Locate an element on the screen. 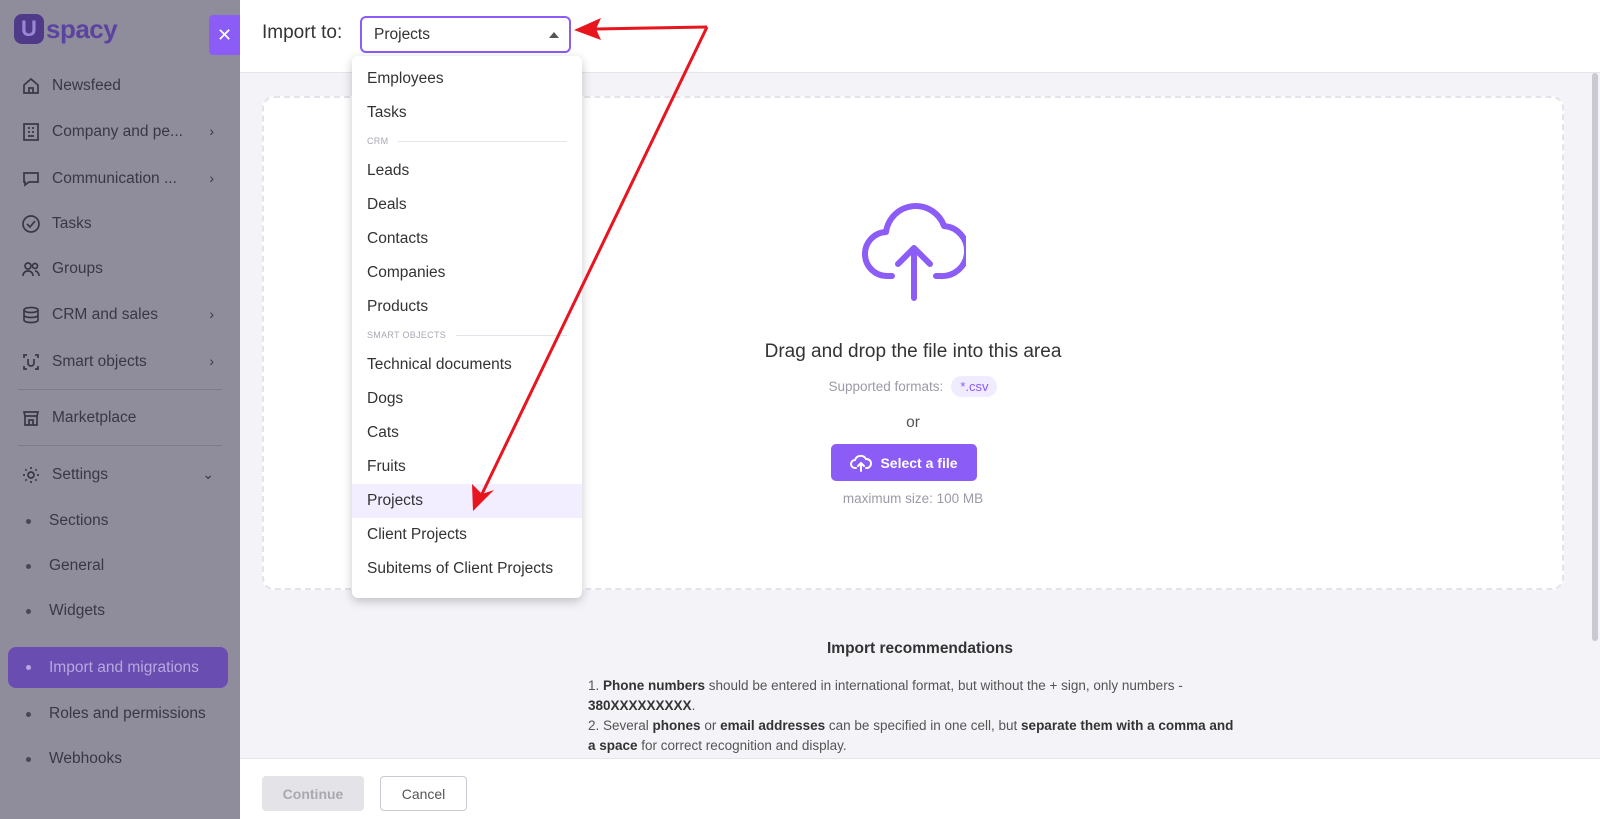  import-target-select: Projects is located at coordinates (465, 34).